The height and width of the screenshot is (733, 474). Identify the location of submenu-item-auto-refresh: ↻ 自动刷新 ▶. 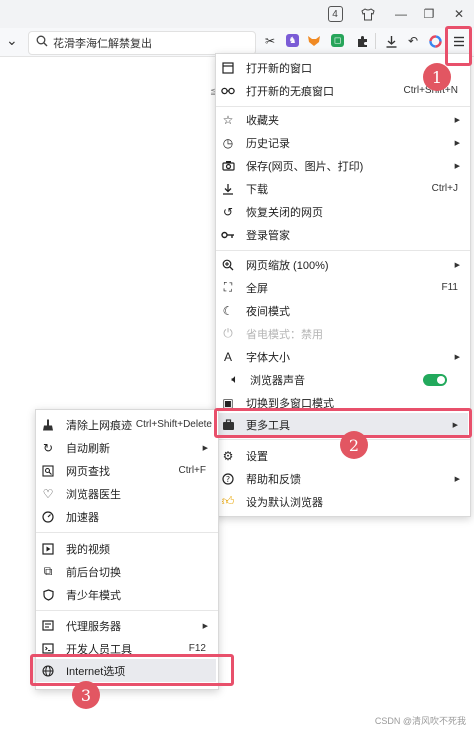
(127, 447).